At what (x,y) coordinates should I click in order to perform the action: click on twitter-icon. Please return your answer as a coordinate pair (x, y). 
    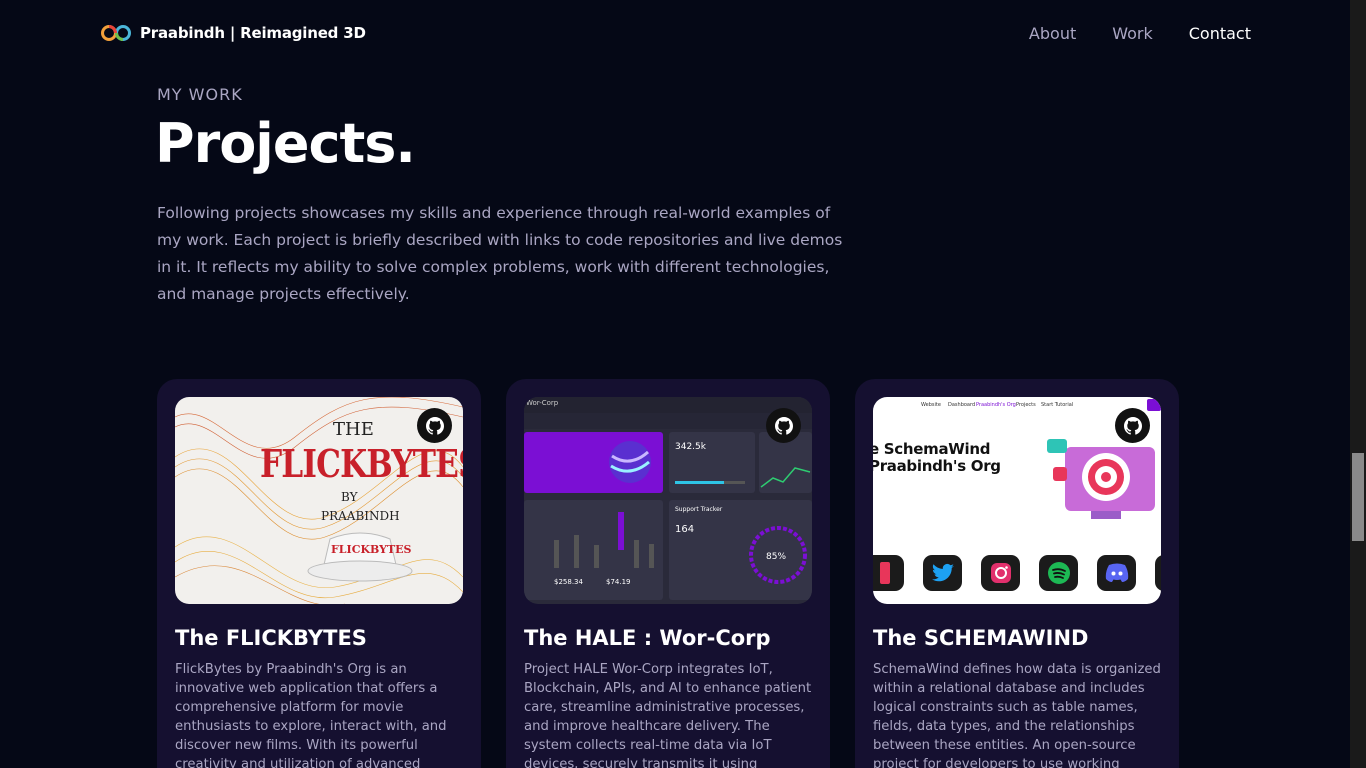
    Looking at the image, I should click on (942, 573).